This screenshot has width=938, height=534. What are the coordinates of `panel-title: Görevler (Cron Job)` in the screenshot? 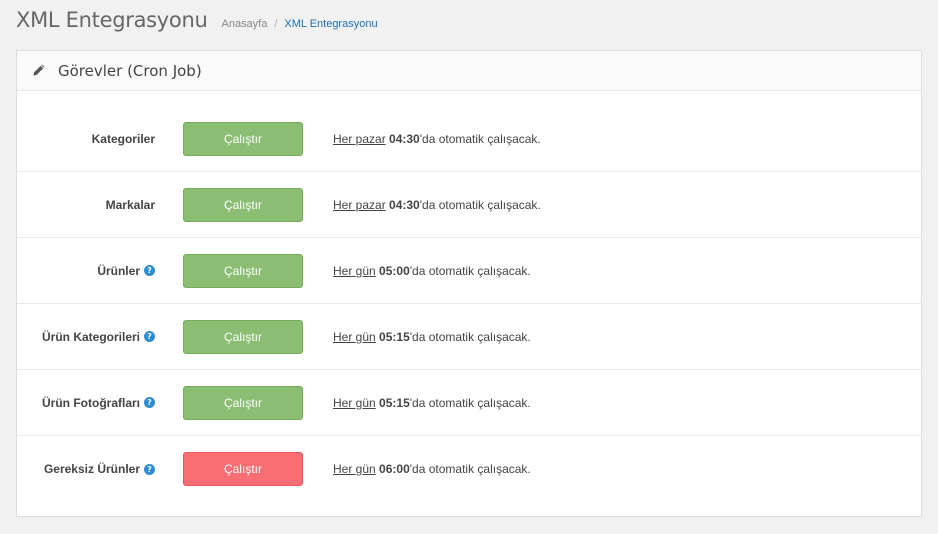 It's located at (130, 70).